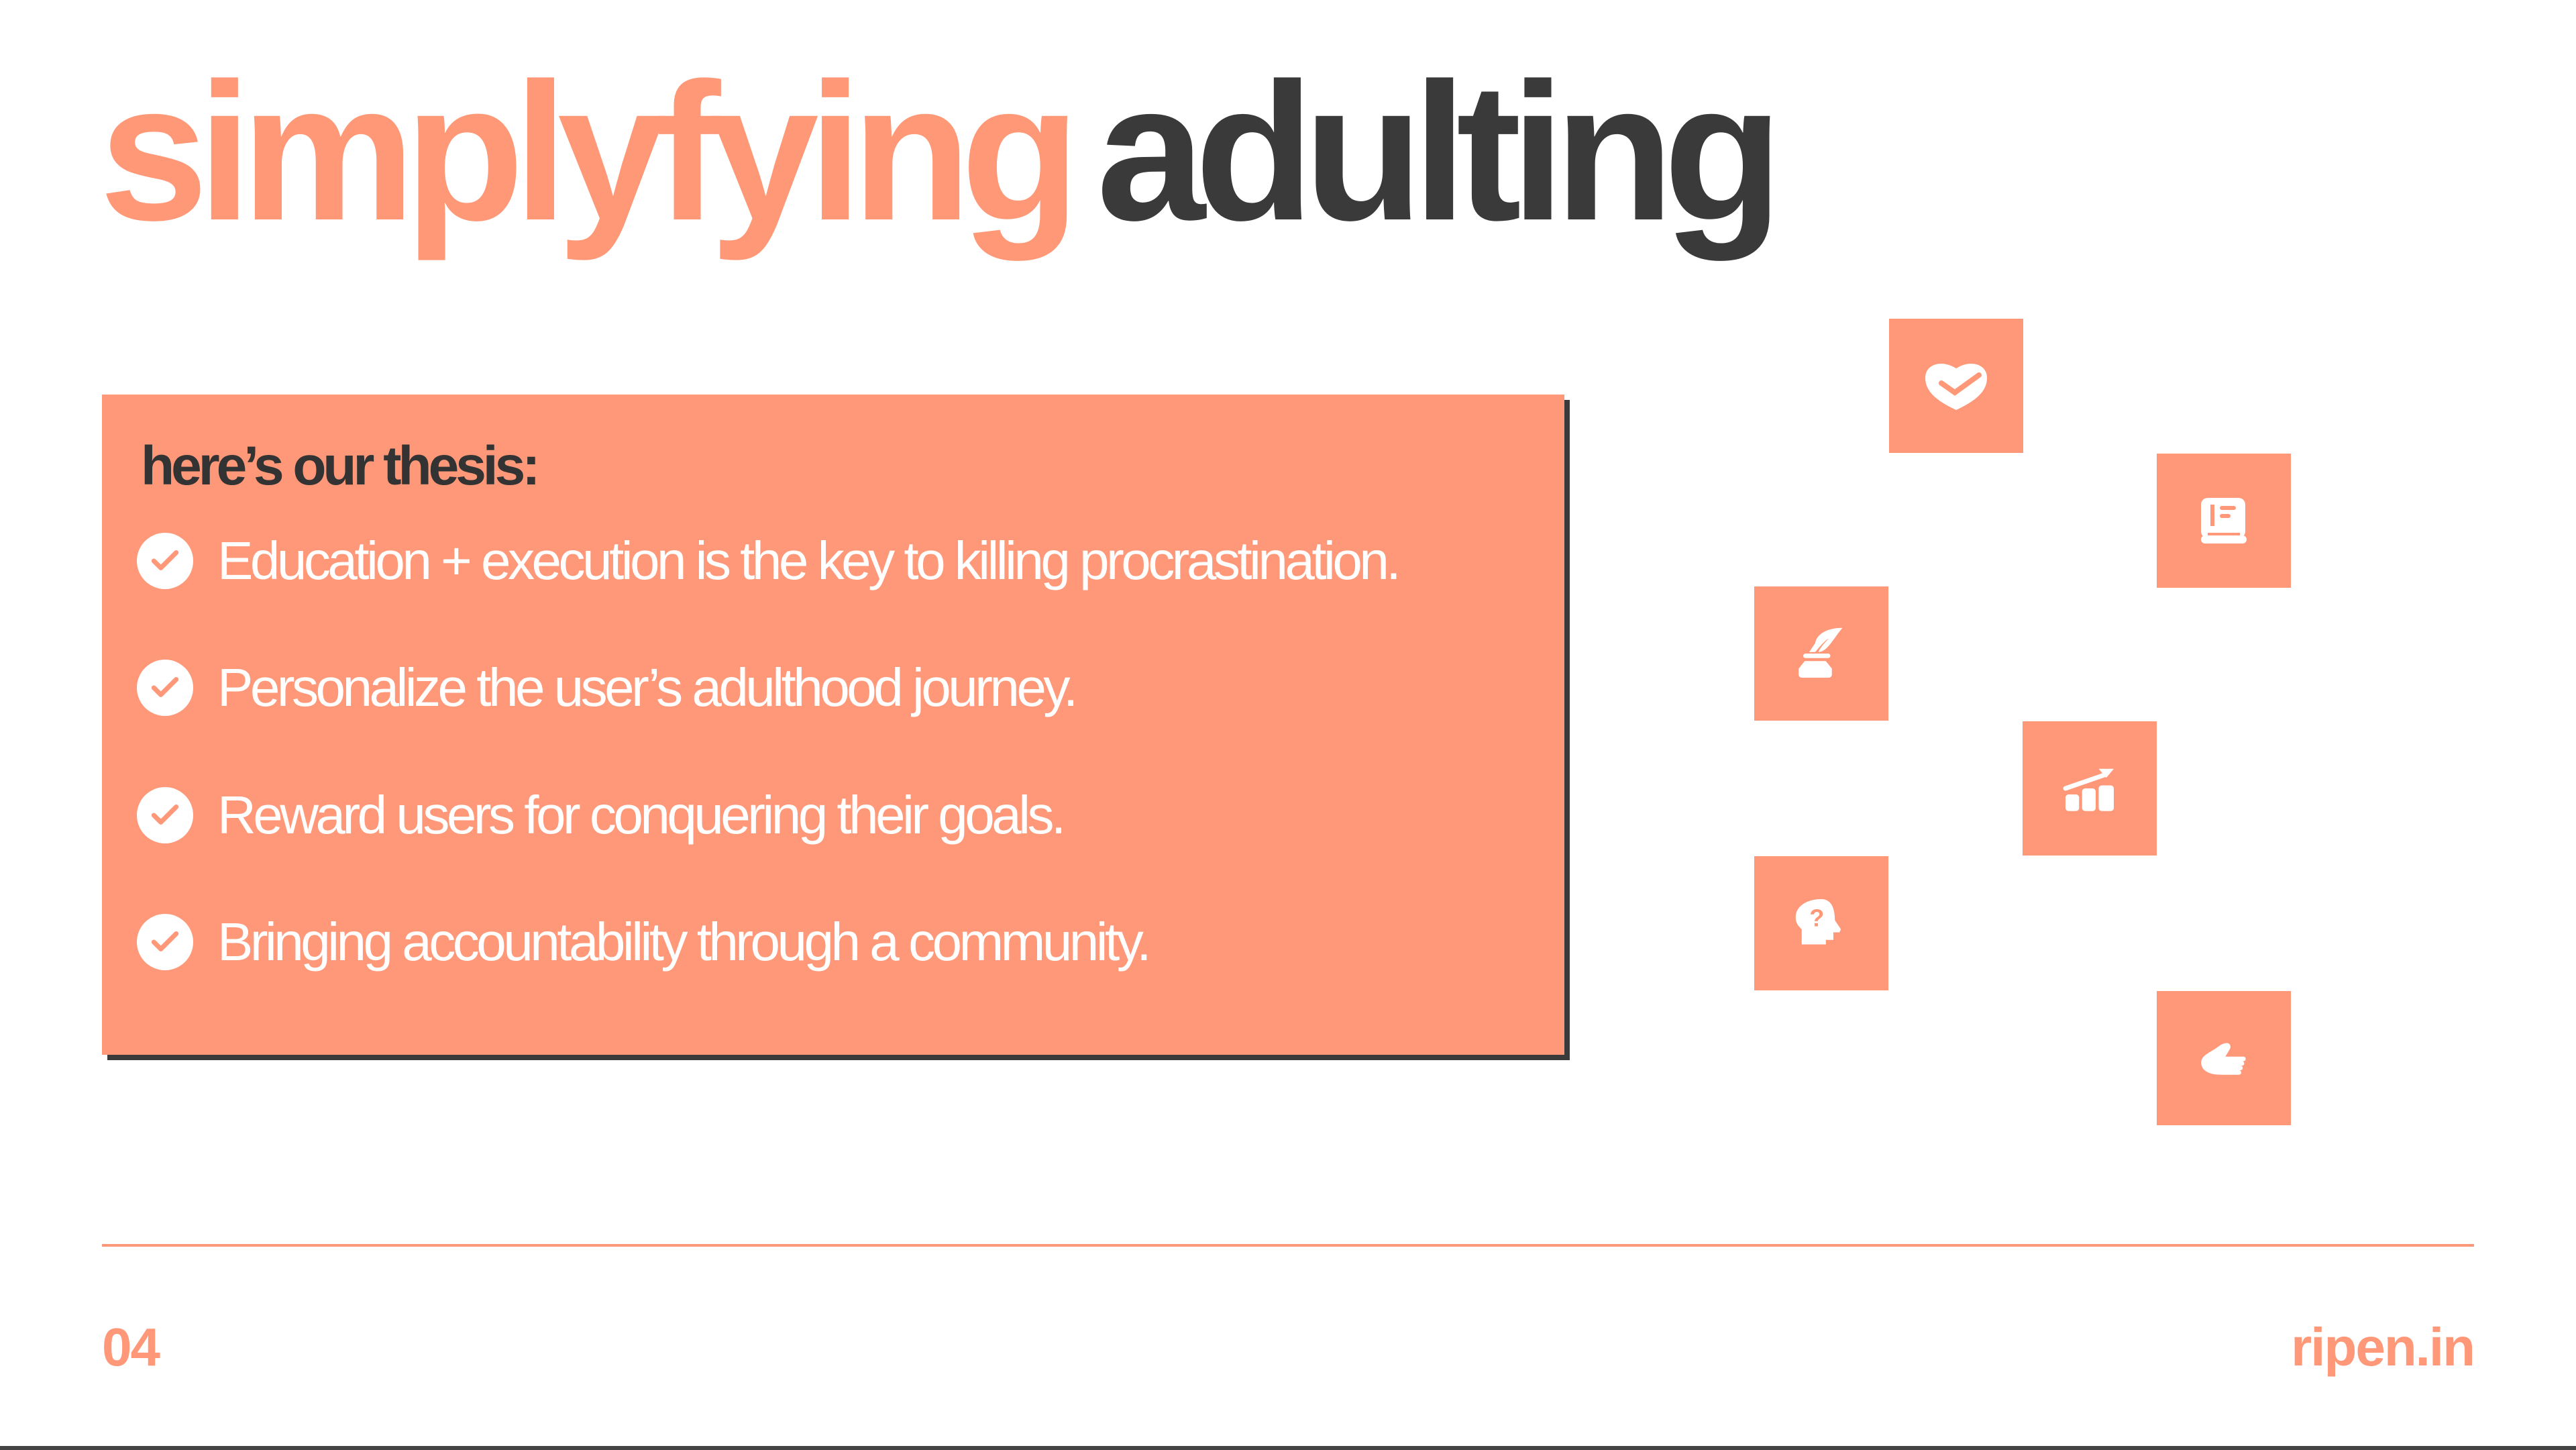  What do you see at coordinates (2090, 788) in the screenshot?
I see `growth-chart-icon` at bounding box center [2090, 788].